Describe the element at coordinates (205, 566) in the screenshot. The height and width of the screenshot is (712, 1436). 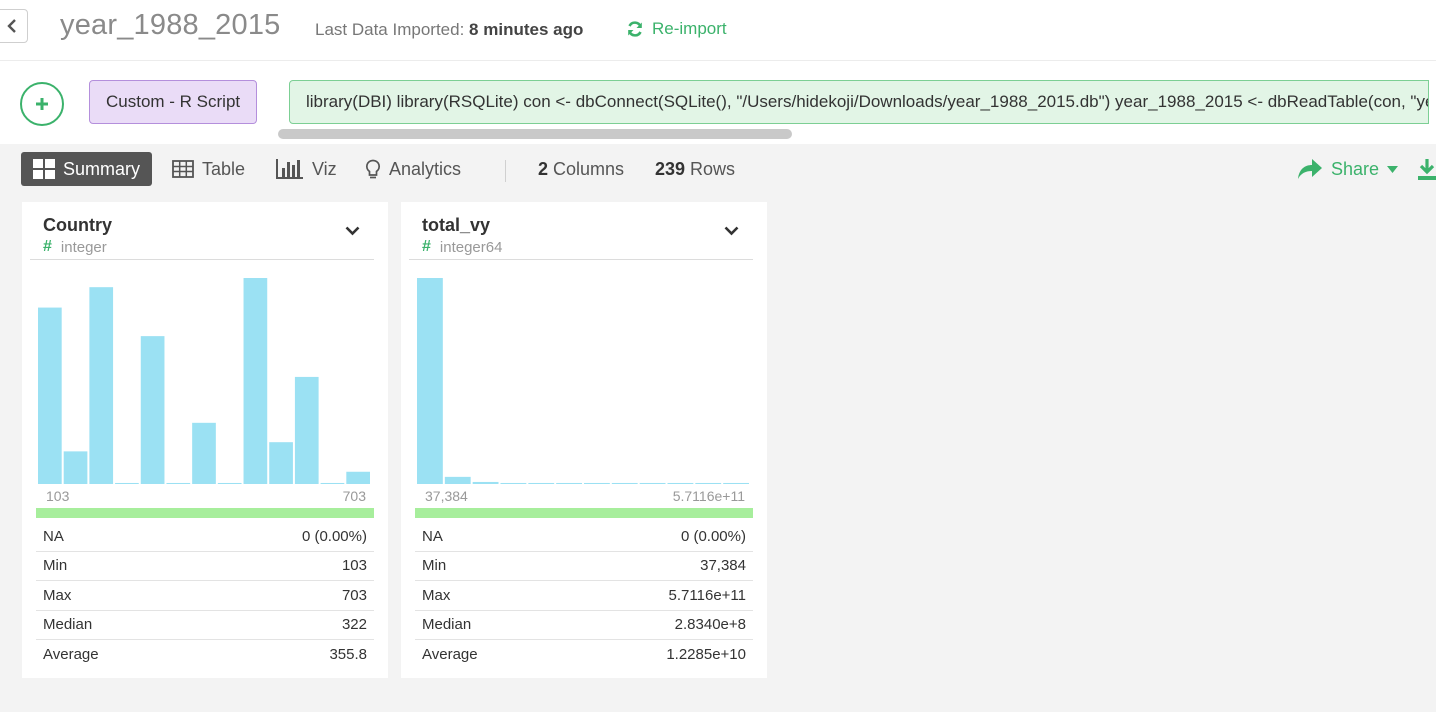
I see `stat-row-min: Min 103` at that location.